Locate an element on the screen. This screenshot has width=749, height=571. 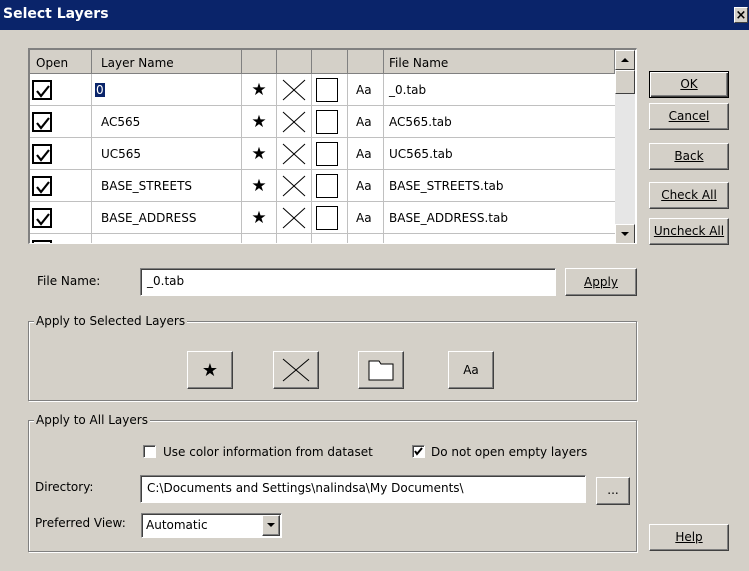
scroll-down-button is located at coordinates (625, 233).